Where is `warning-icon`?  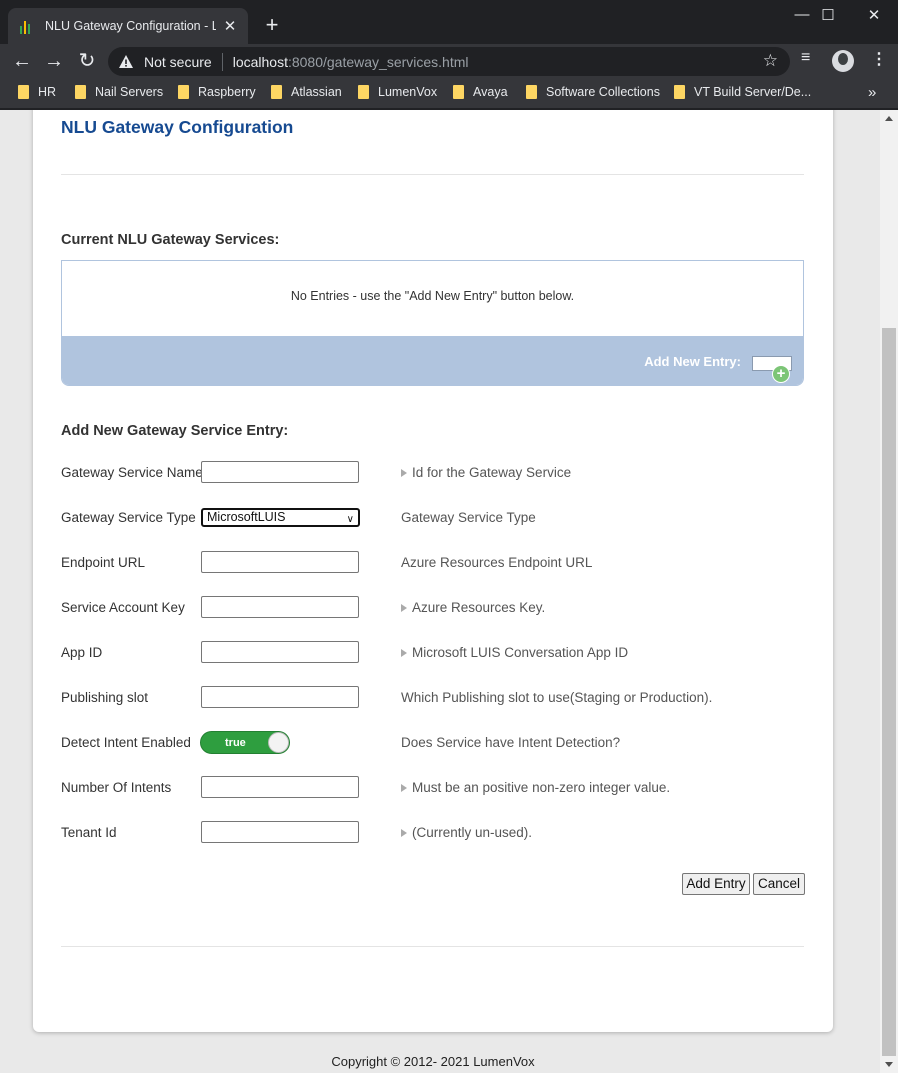 warning-icon is located at coordinates (126, 62).